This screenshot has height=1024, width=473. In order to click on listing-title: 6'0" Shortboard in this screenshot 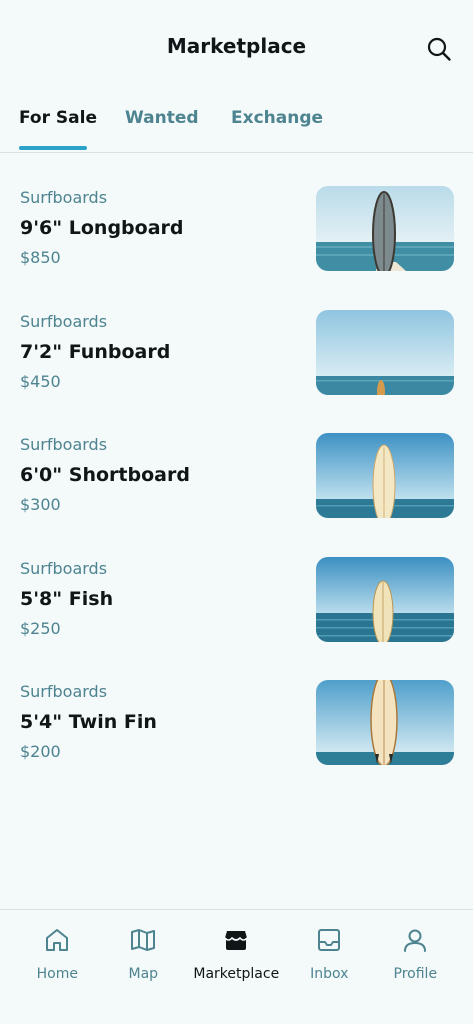, I will do `click(105, 475)`.